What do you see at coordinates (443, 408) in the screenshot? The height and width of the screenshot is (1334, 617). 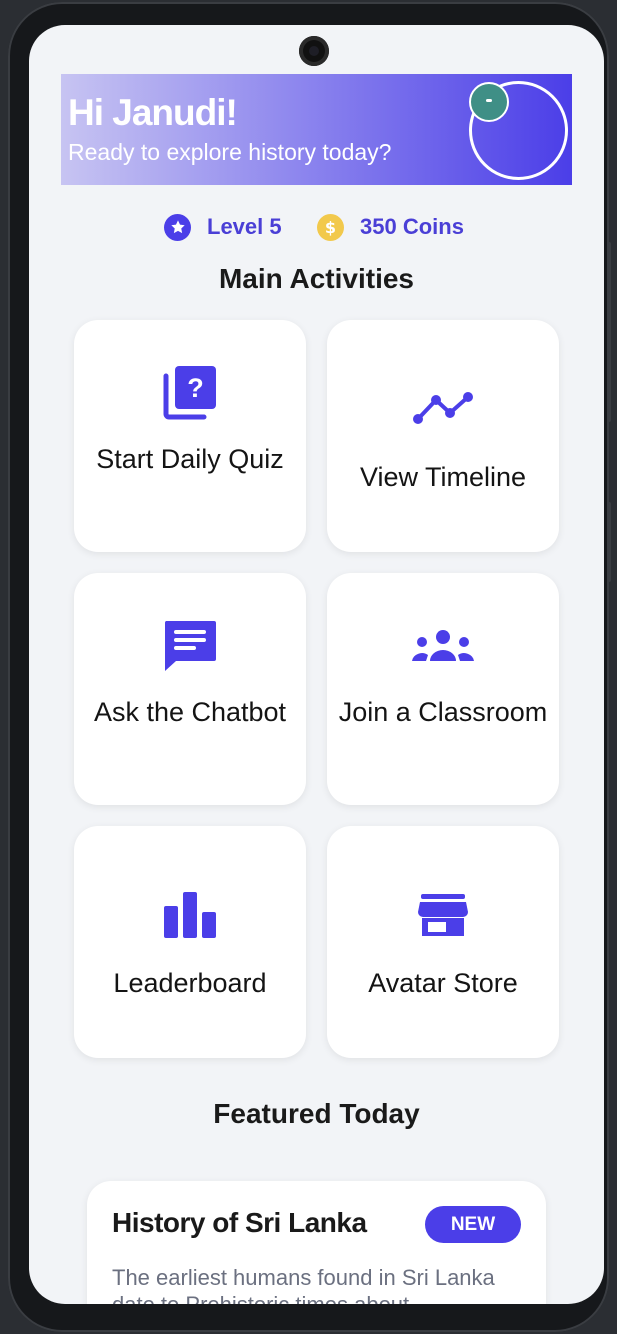 I see `timeline-icon` at bounding box center [443, 408].